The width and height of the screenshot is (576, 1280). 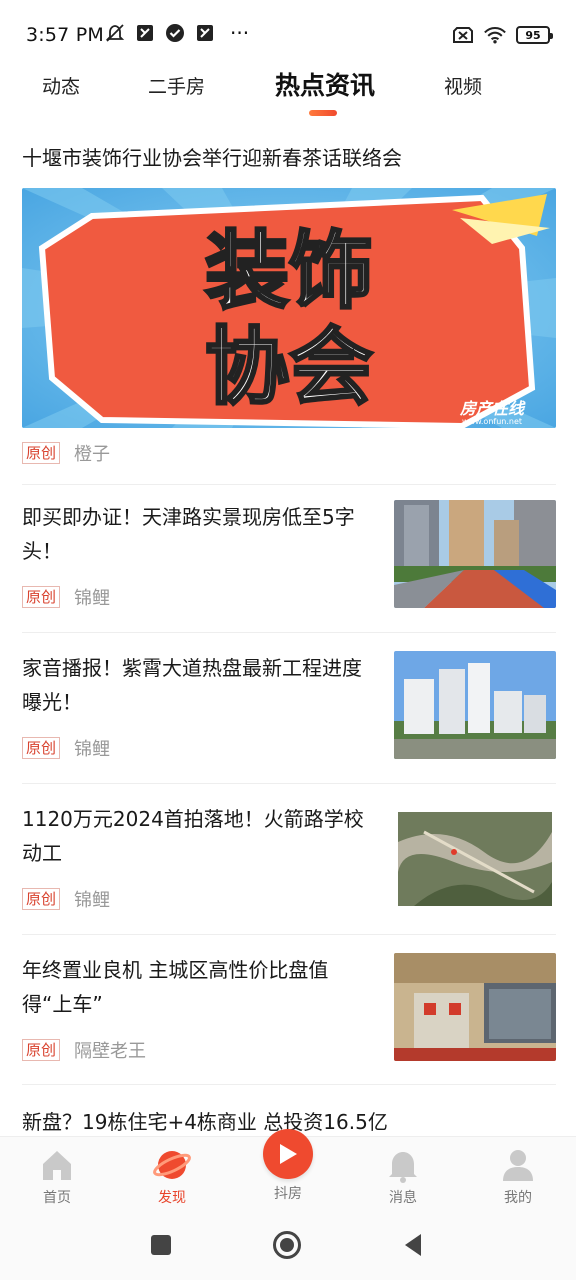 What do you see at coordinates (289, 367) in the screenshot?
I see `featured-image-text-line2: 协会` at bounding box center [289, 367].